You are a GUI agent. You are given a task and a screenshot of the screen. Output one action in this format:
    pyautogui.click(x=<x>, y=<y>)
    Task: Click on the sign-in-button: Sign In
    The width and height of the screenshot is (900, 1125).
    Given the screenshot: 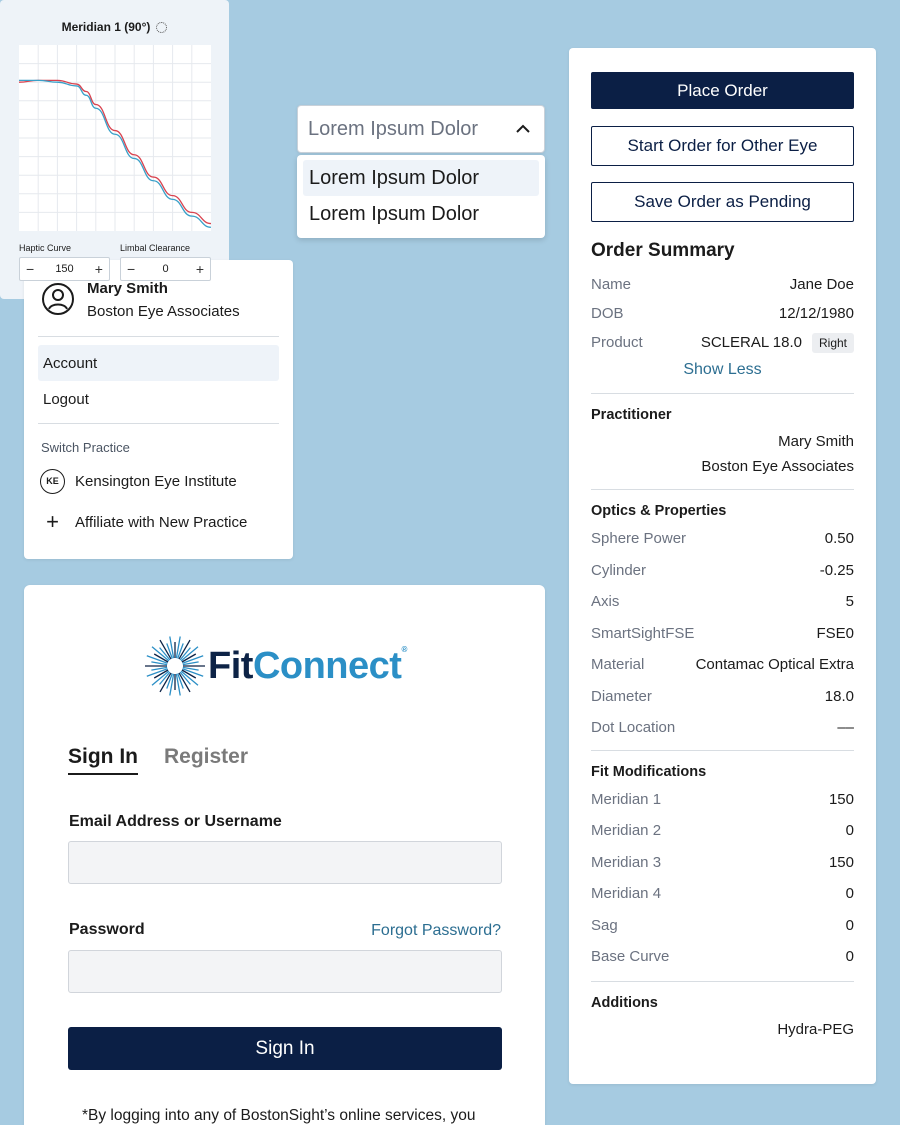 What is the action you would take?
    pyautogui.click(x=285, y=1048)
    